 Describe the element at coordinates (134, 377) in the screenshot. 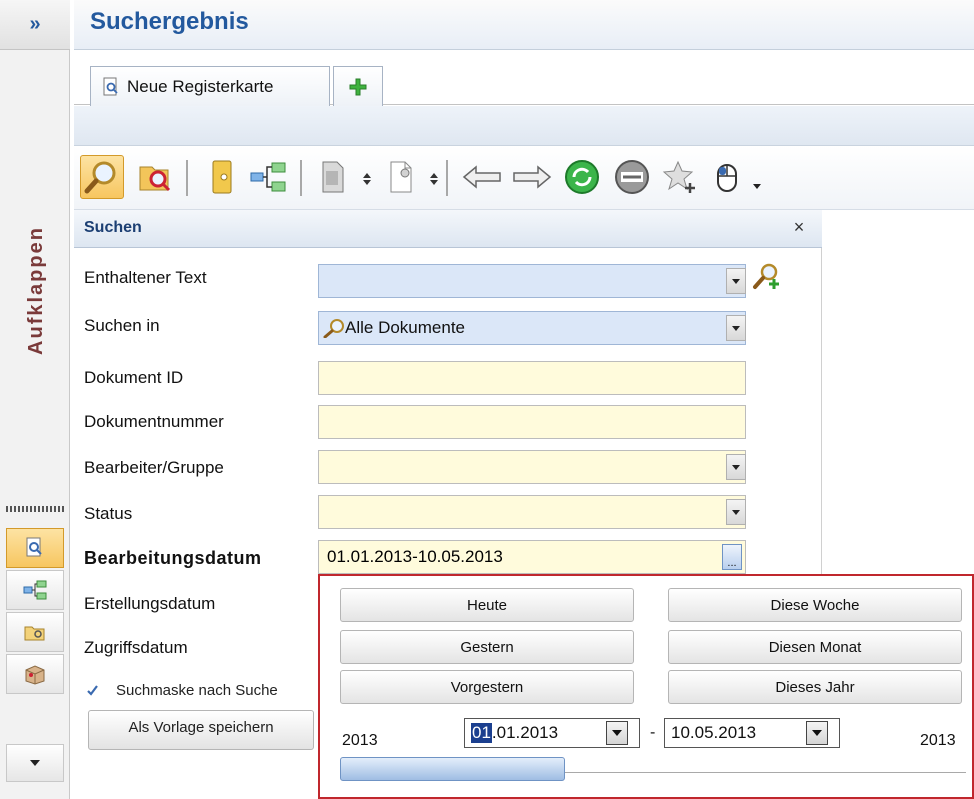

I see `document-id-label: Dokument ID` at that location.